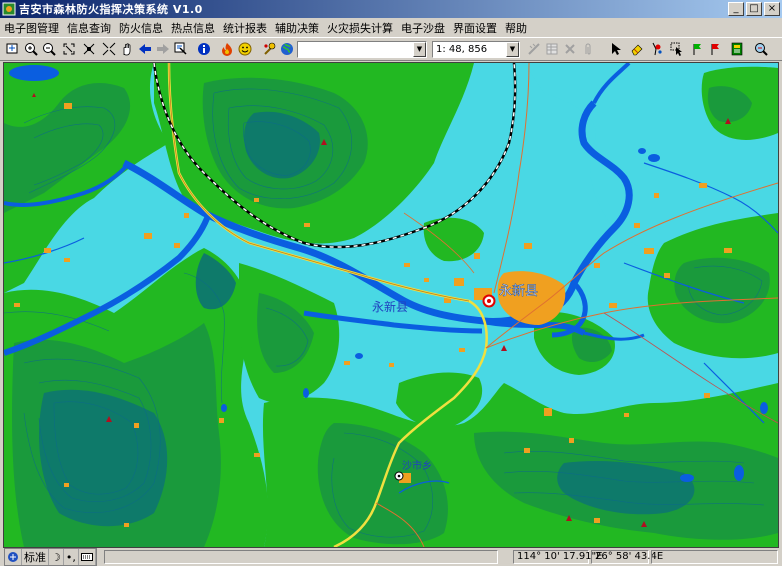 This screenshot has height=566, width=782. What do you see at coordinates (145, 49) in the screenshot?
I see `back-arrow-icon` at bounding box center [145, 49].